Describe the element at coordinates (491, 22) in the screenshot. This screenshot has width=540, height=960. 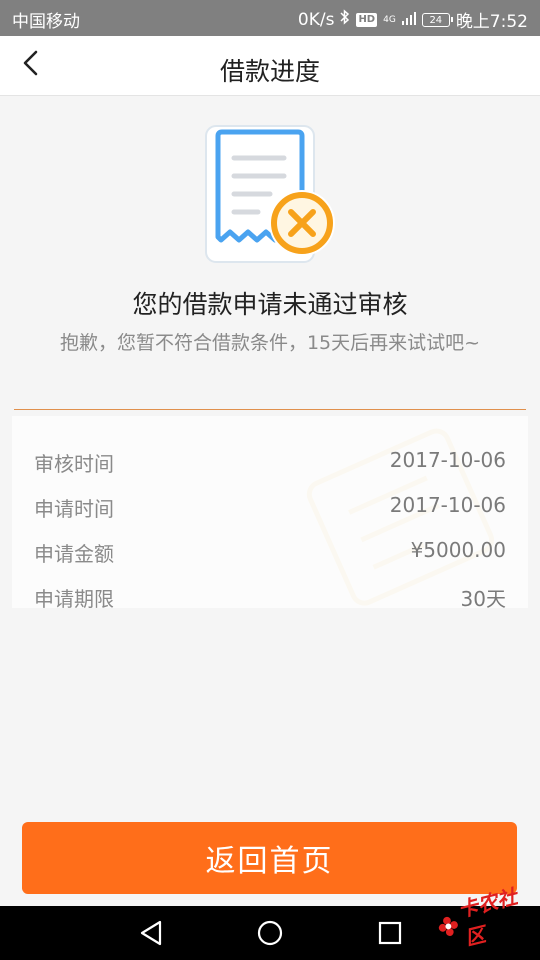
I see `clock: 晚上7:52` at that location.